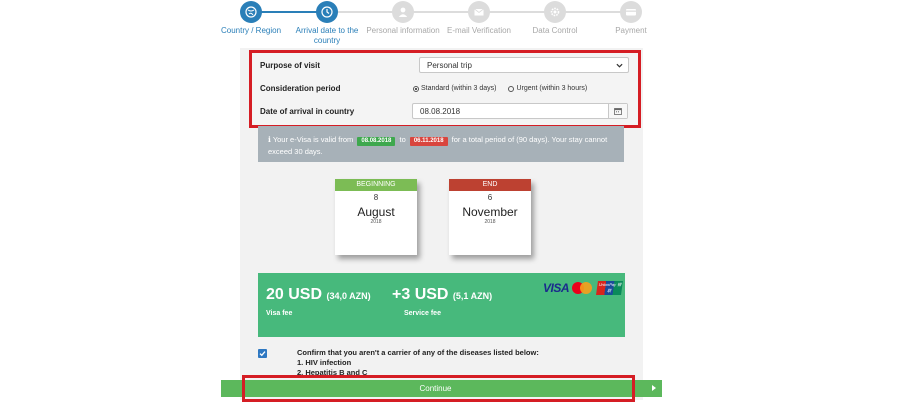 The height and width of the screenshot is (402, 900). I want to click on calendar-end-day: 6, so click(490, 197).